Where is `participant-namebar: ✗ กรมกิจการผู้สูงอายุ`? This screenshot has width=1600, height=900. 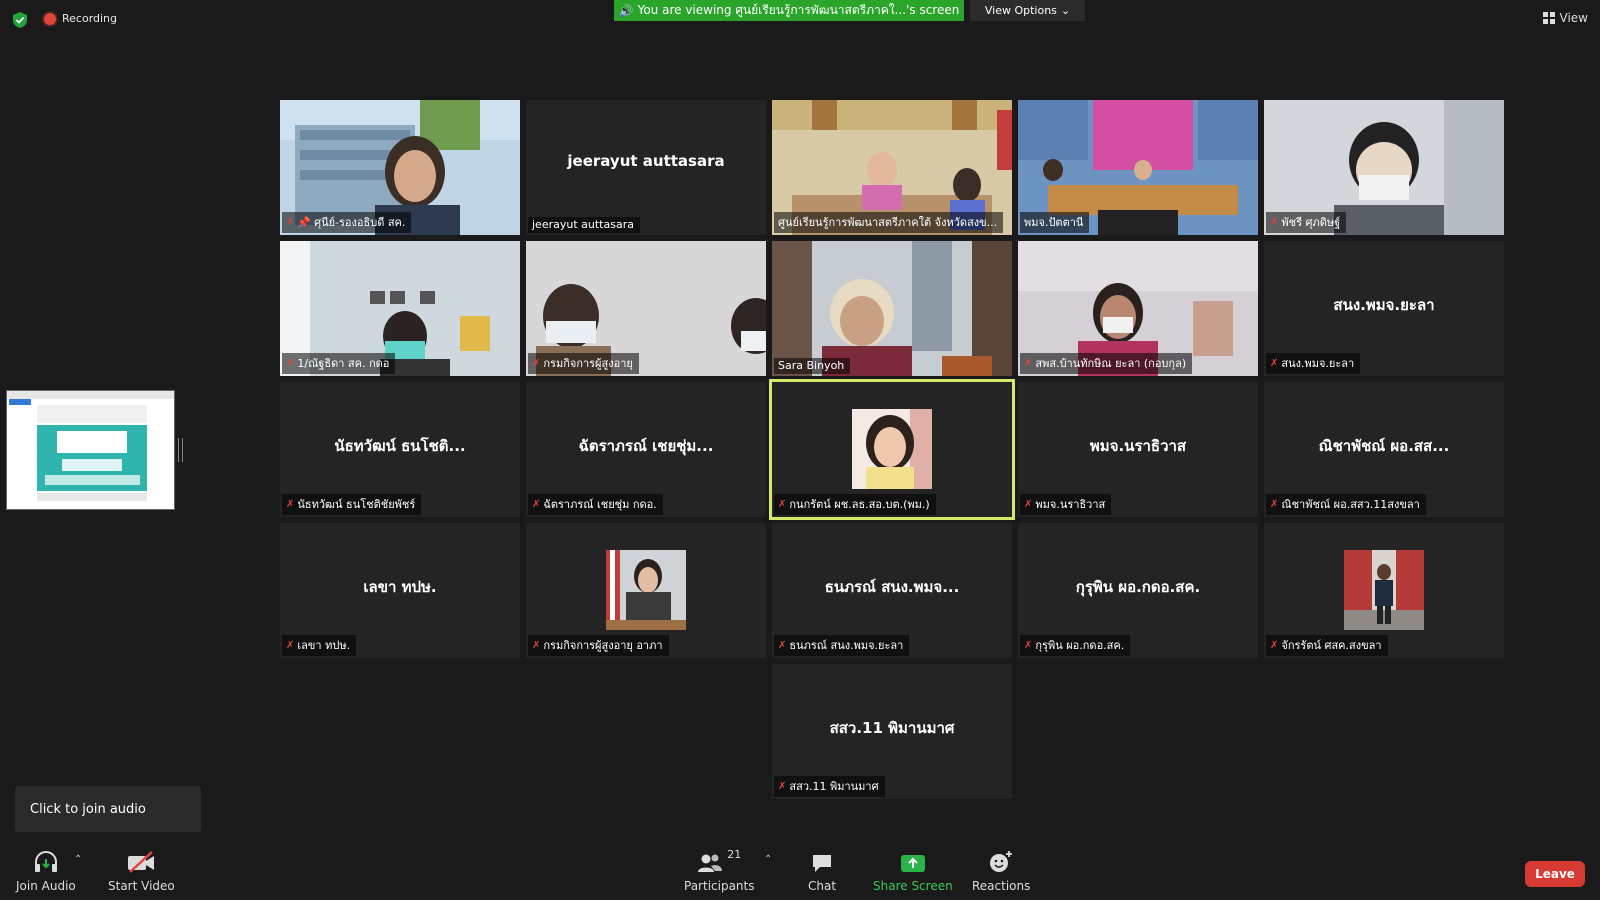 participant-namebar: ✗ กรมกิจการผู้สูงอายุ is located at coordinates (583, 363).